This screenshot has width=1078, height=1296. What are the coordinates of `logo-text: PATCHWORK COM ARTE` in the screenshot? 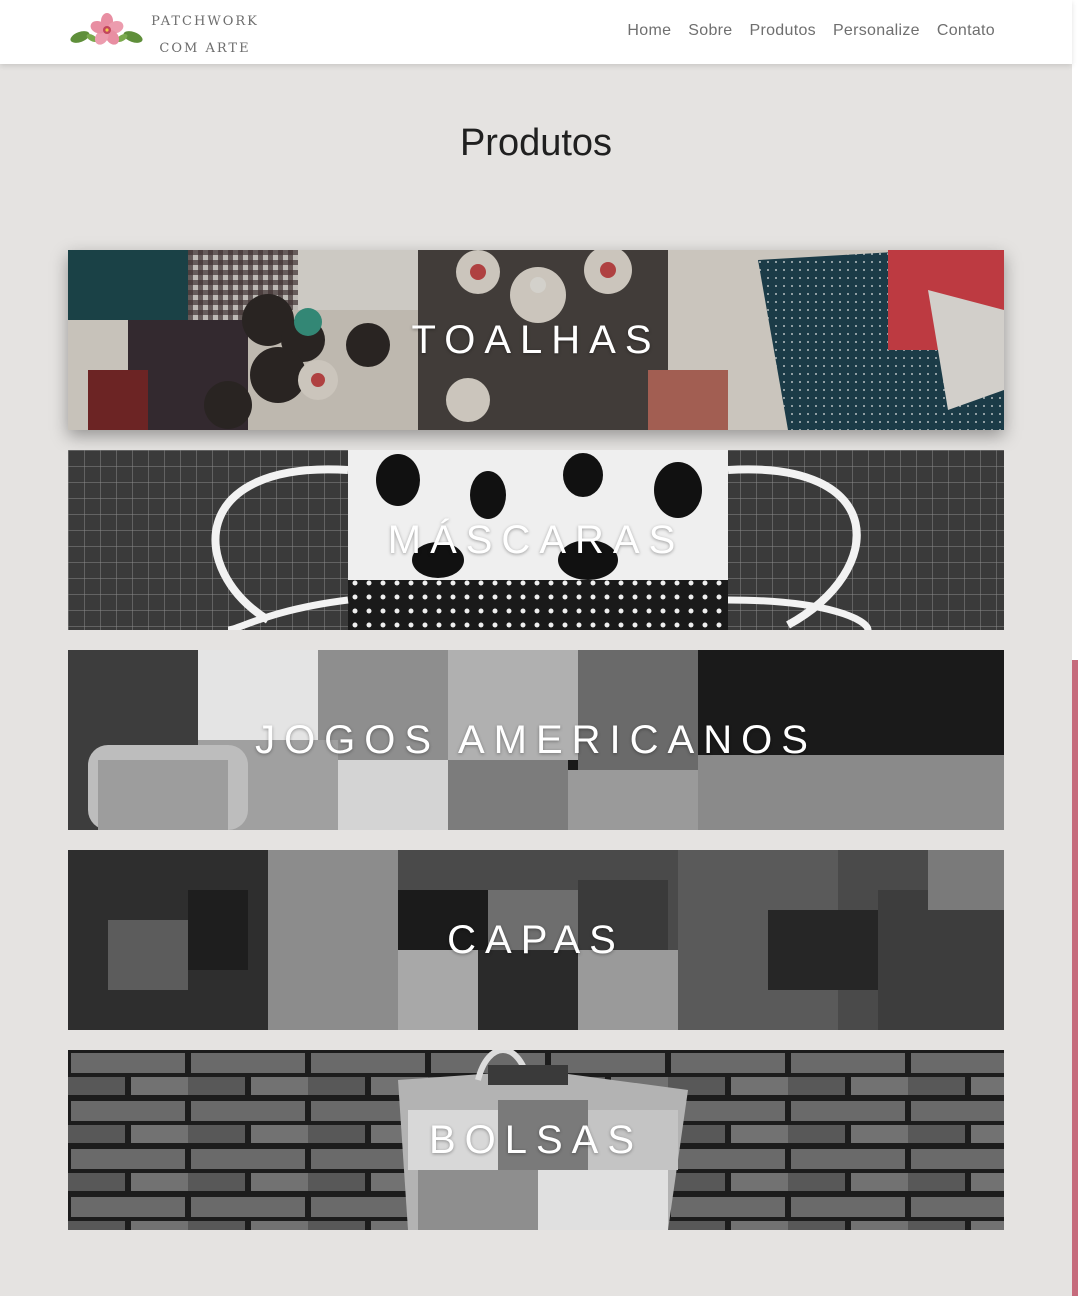 It's located at (205, 35).